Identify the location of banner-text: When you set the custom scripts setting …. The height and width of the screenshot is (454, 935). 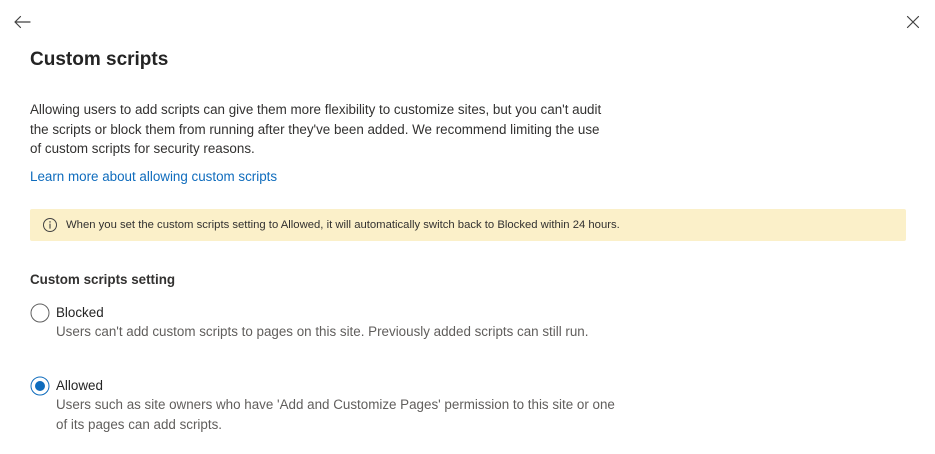
(343, 225).